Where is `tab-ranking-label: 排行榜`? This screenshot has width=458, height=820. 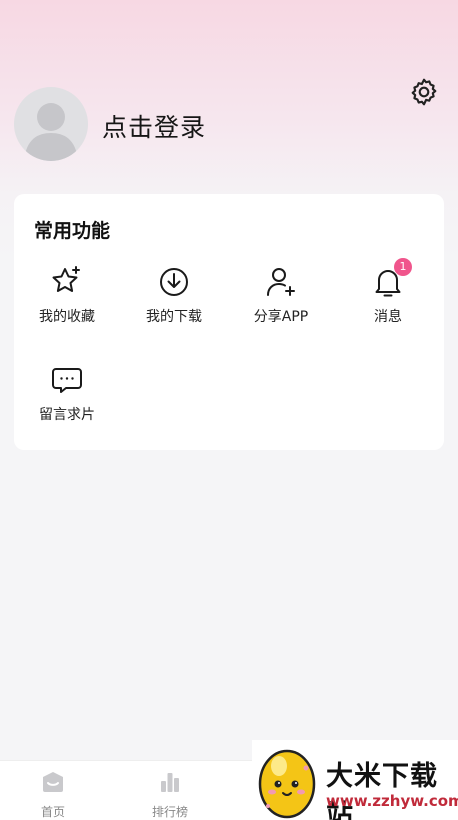
tab-ranking-label: 排行榜 is located at coordinates (169, 812).